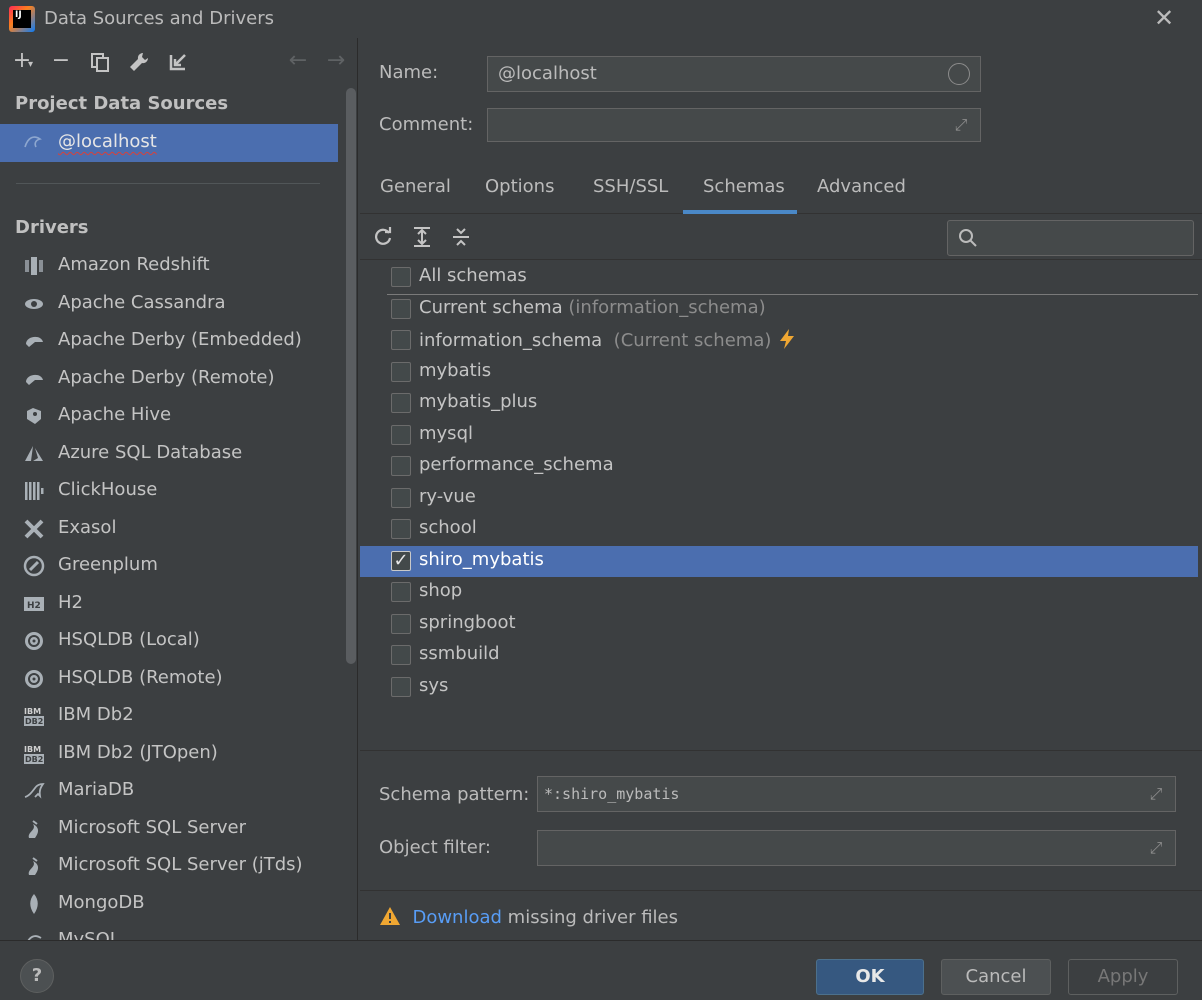  I want to click on schema-row-information-schema: information_schema (Current schema), so click(779, 340).